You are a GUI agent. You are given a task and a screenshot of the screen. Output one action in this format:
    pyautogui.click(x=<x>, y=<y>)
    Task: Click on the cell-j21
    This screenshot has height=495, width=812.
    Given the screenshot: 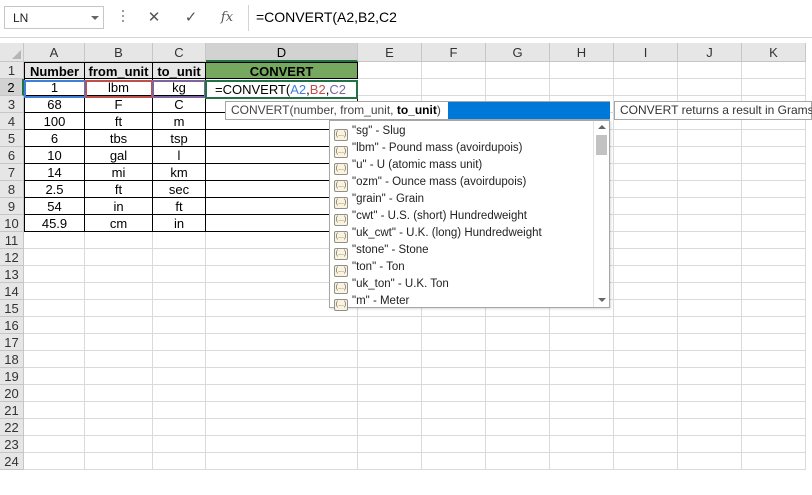 What is the action you would take?
    pyautogui.click(x=710, y=410)
    